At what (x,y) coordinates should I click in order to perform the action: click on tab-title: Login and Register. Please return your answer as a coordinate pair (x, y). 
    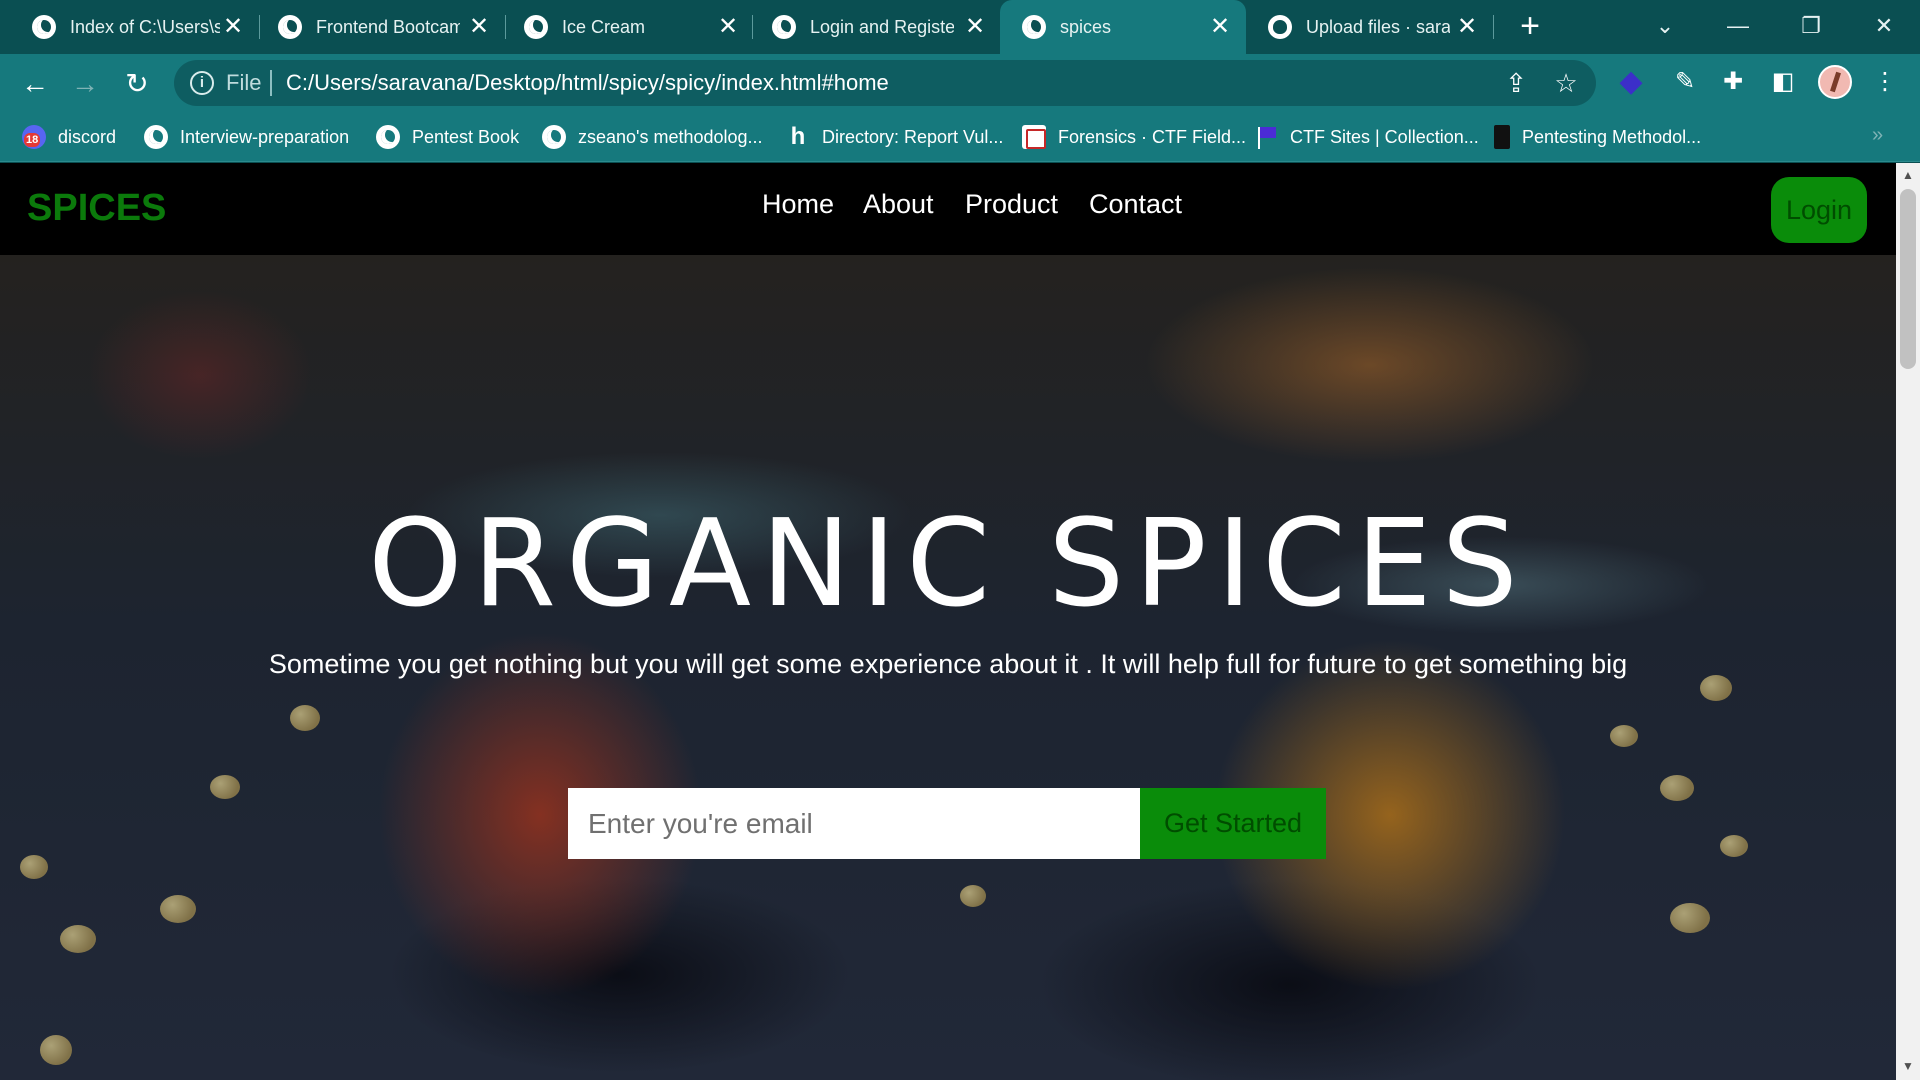
    Looking at the image, I should click on (882, 27).